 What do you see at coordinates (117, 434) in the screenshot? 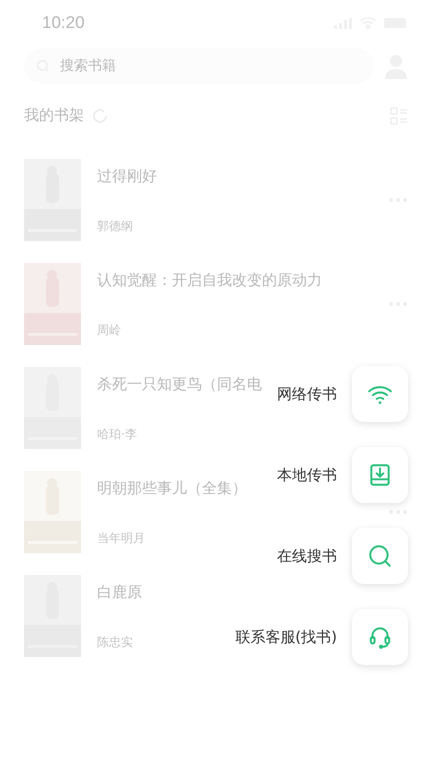
I see `book-author: 哈珀·李` at bounding box center [117, 434].